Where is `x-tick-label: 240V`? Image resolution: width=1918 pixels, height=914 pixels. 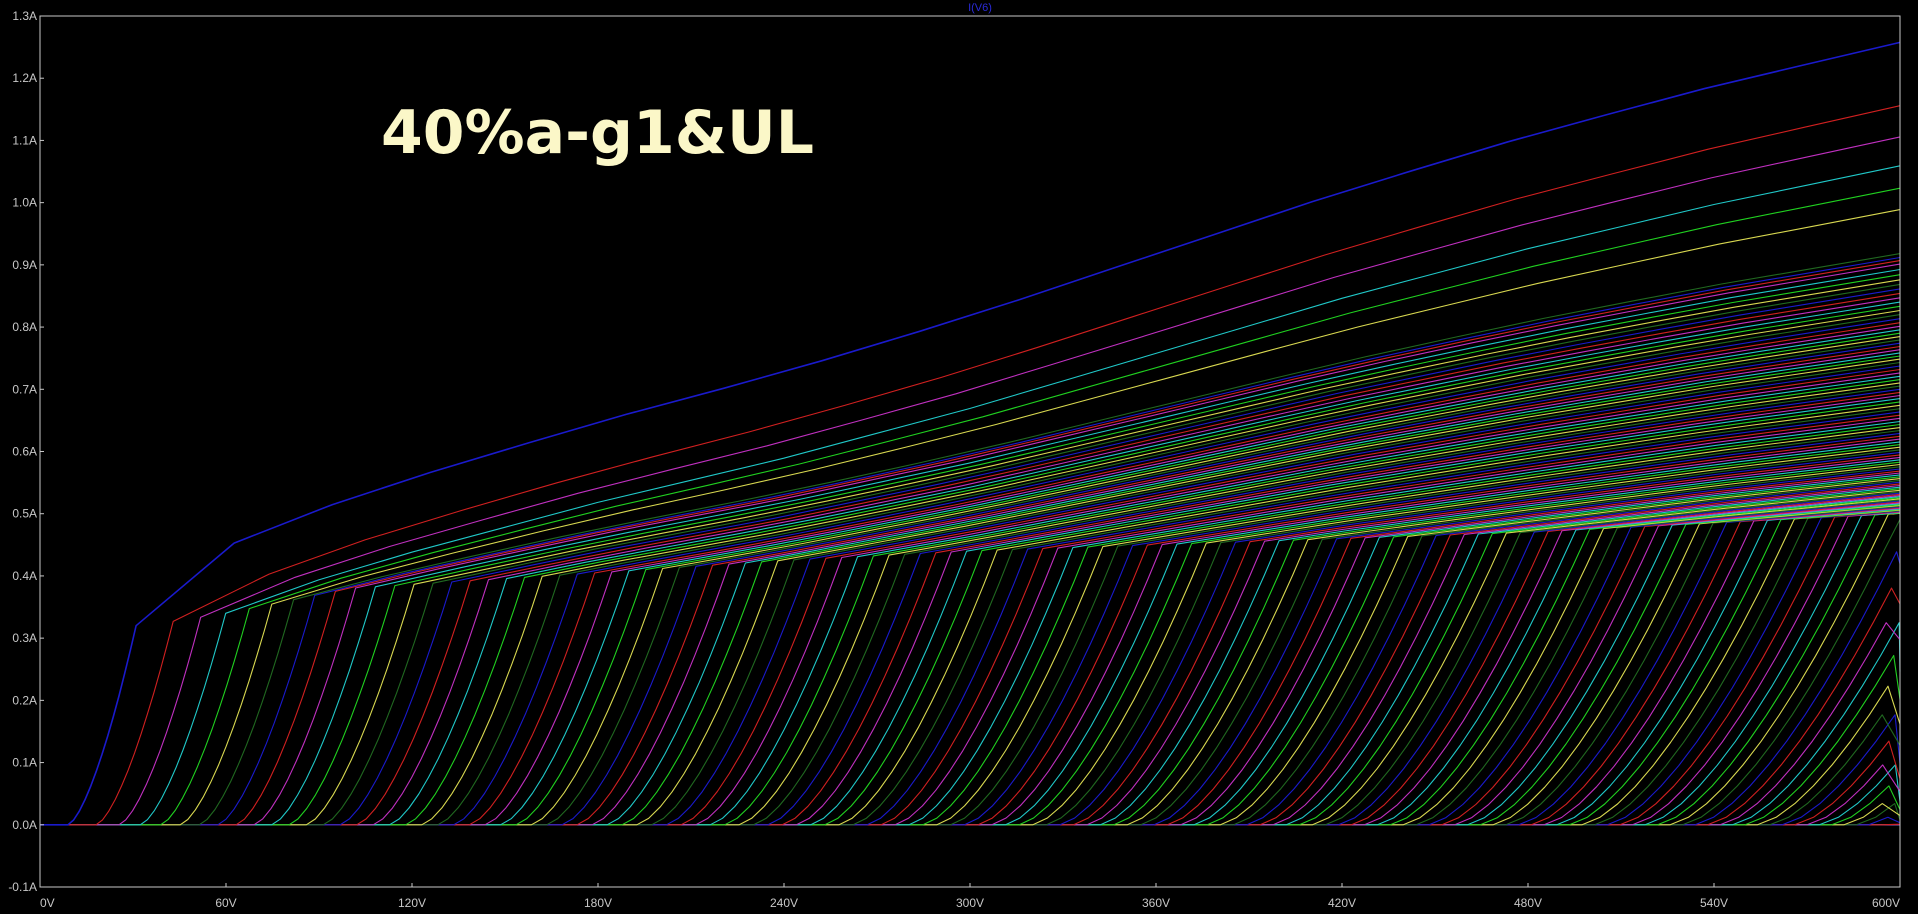
x-tick-label: 240V is located at coordinates (784, 903).